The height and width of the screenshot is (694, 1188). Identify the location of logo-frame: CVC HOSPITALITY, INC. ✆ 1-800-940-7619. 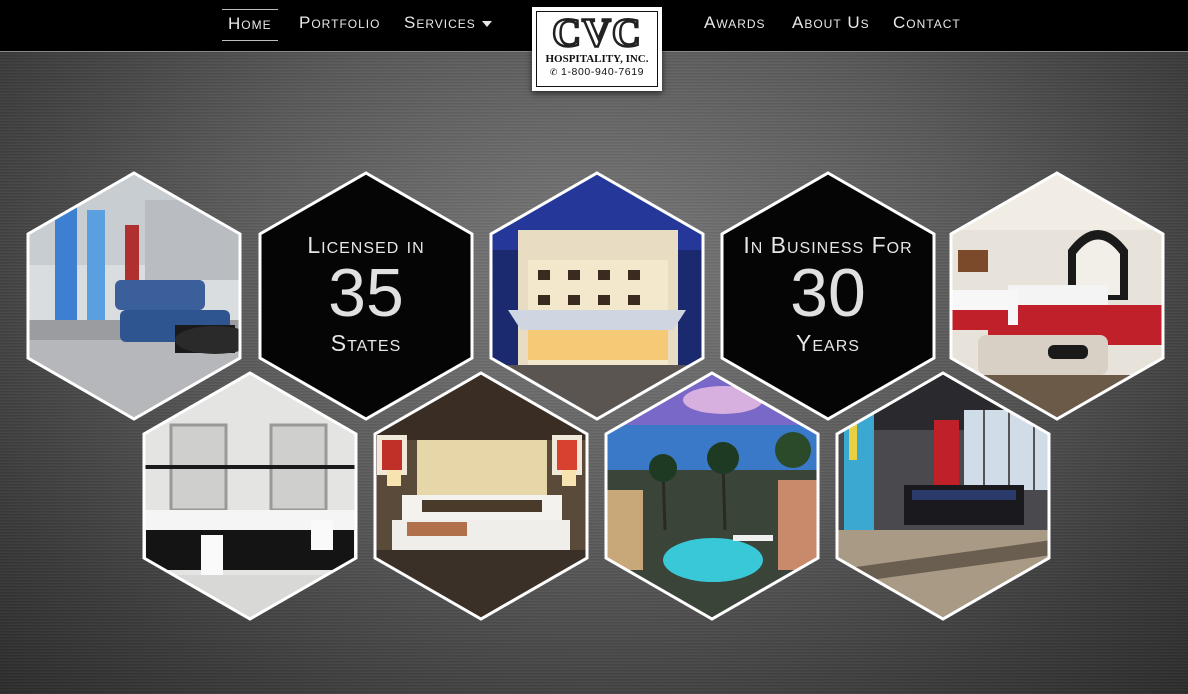
(597, 48).